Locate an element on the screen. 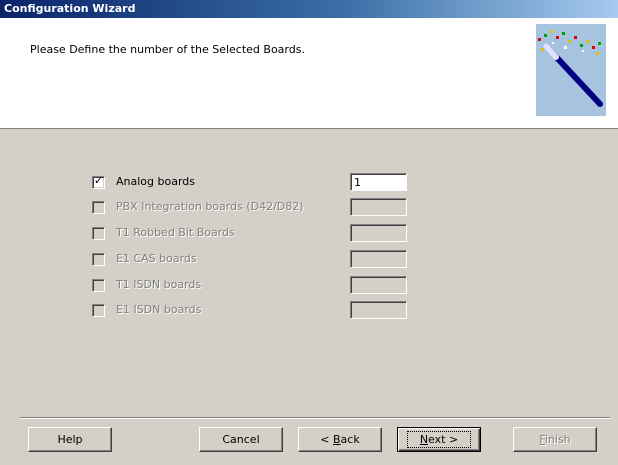  analog-boards-label: Analog boards is located at coordinates (155, 181).